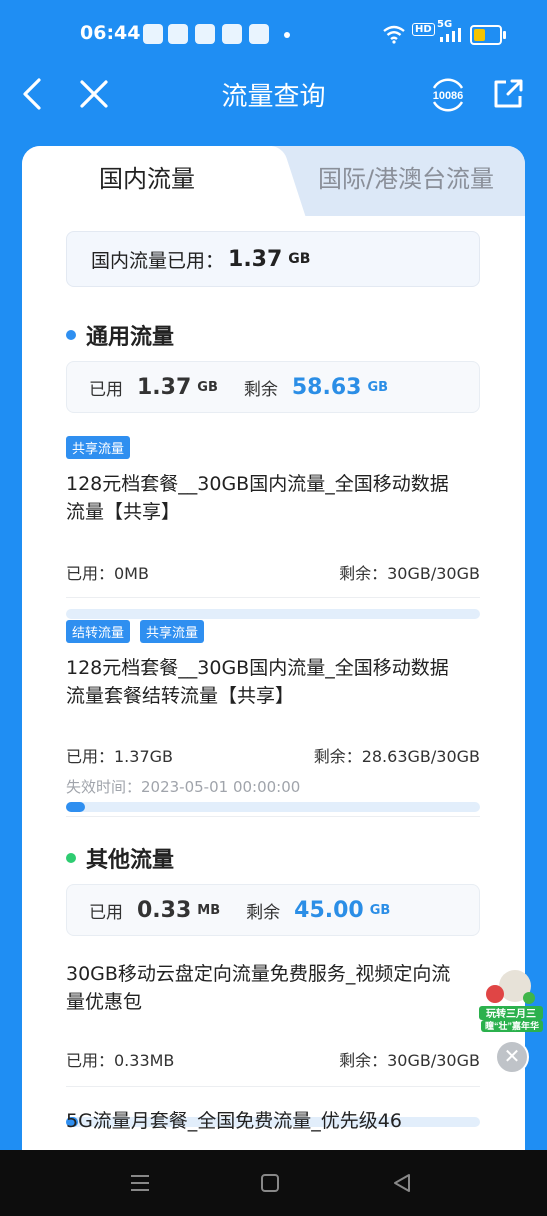 The width and height of the screenshot is (547, 1216). I want to click on package-3-name-line2: 量优惠包, so click(104, 1002).